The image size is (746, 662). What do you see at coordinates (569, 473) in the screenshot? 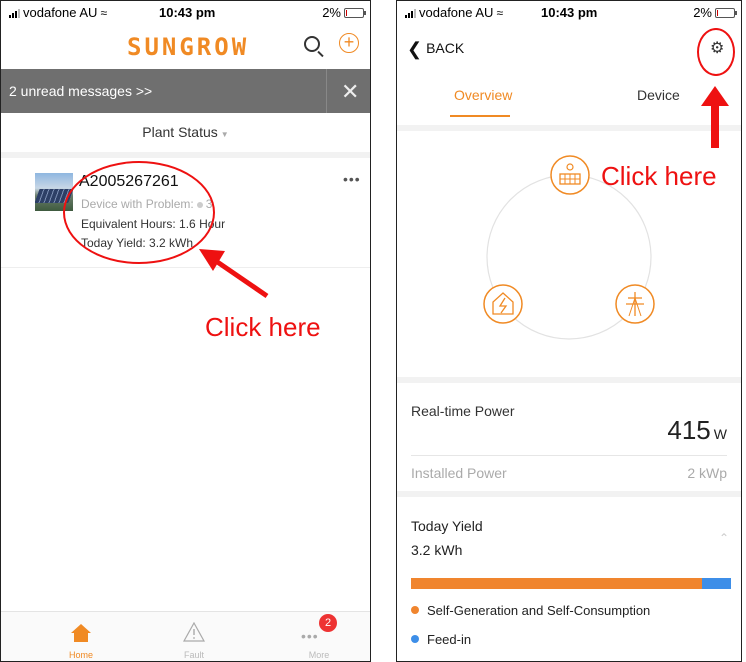
I see `installed-power-row: Installed Power 2 kWp` at bounding box center [569, 473].